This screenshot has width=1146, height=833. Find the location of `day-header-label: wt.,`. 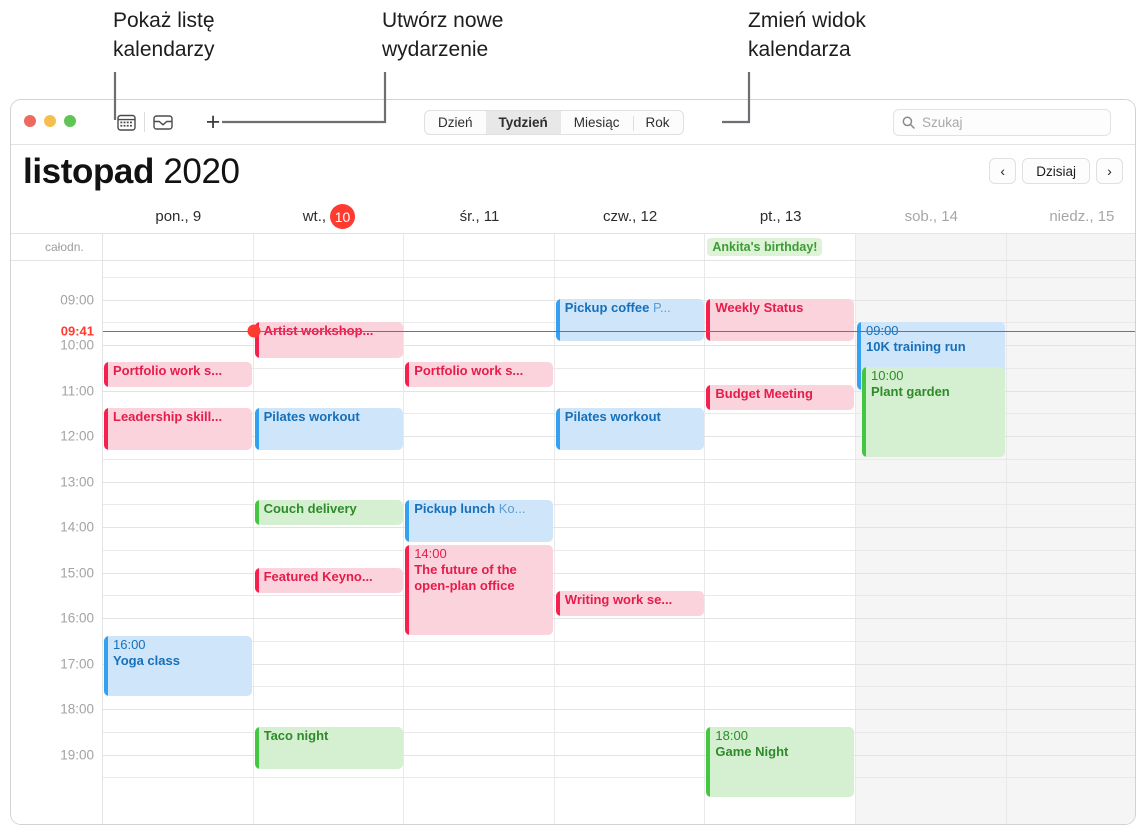

day-header-label: wt., is located at coordinates (314, 216).